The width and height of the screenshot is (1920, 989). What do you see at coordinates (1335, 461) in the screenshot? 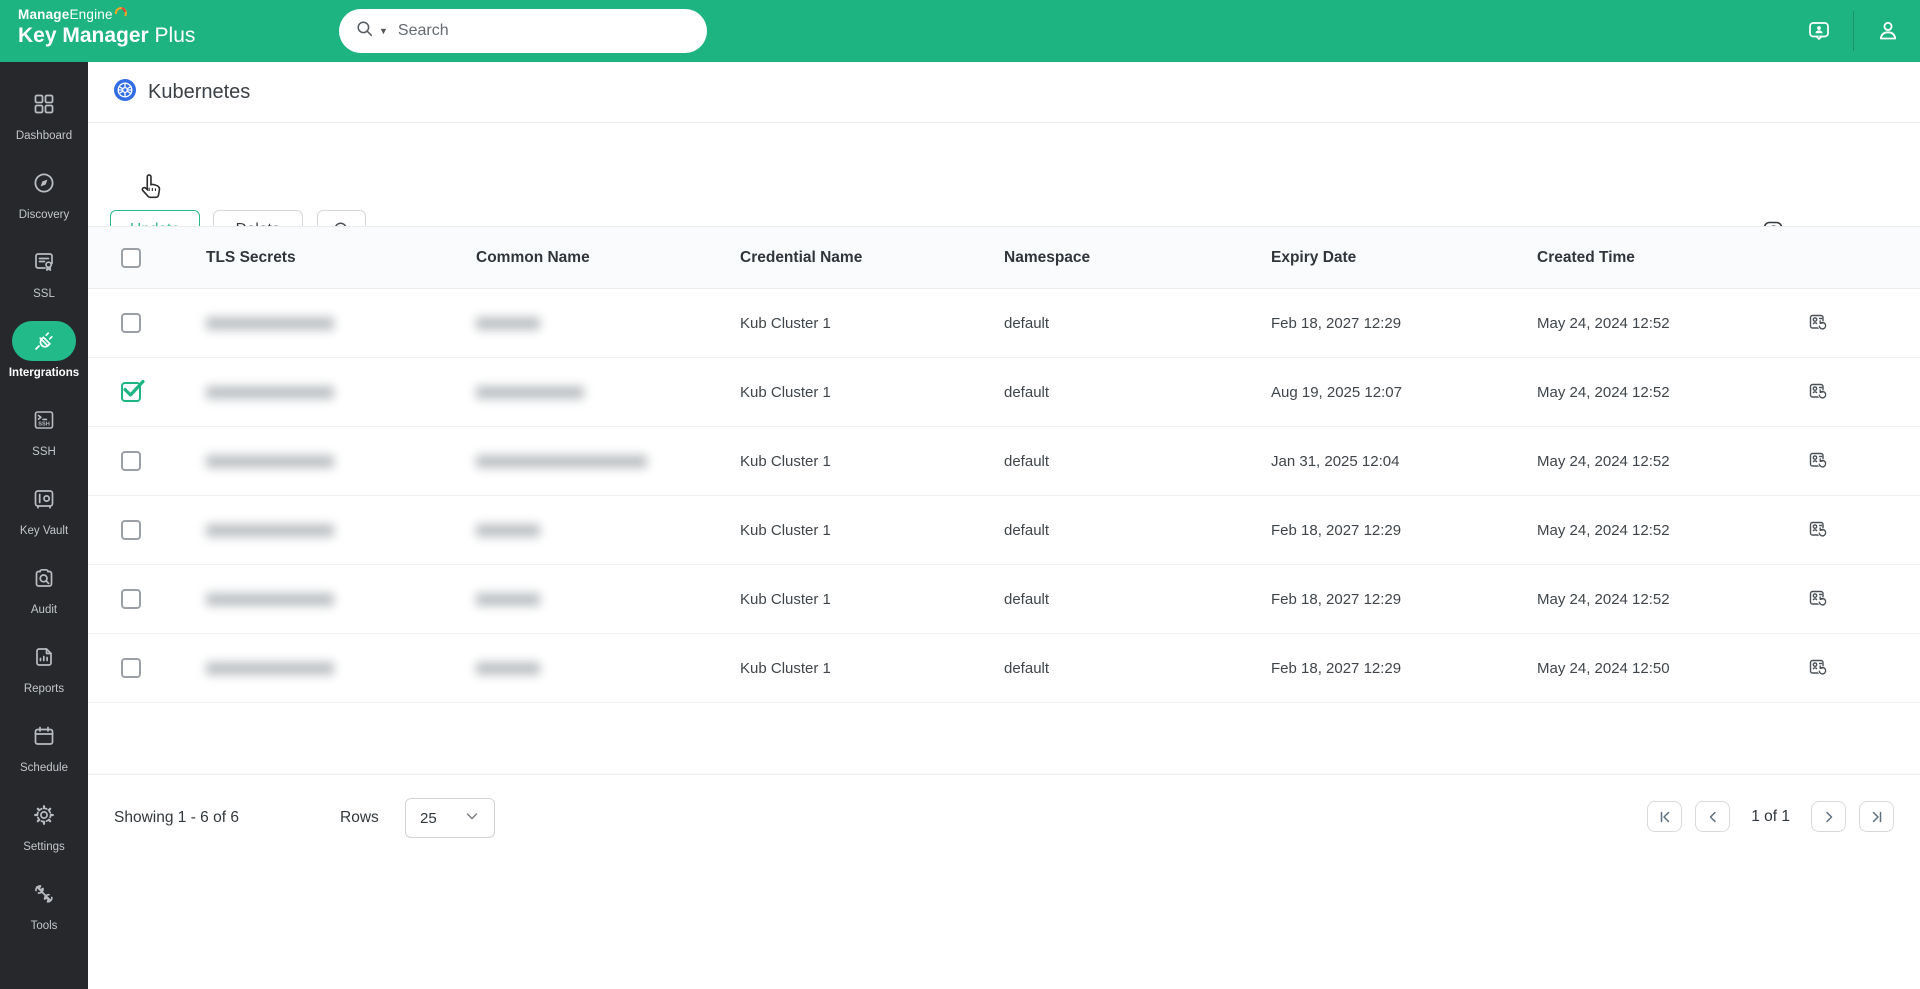
I see `expiry-date-cell: Jan 31, 2025 12:04` at bounding box center [1335, 461].